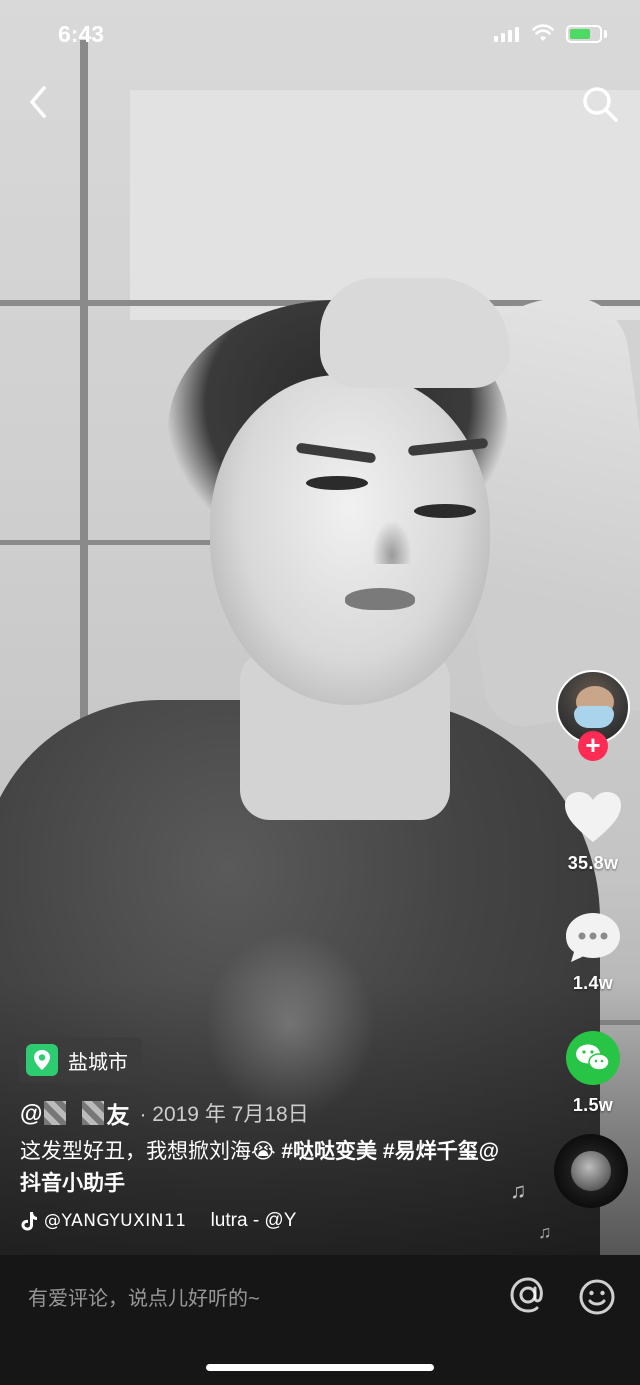 This screenshot has width=640, height=1385. I want to click on wifi-icon, so click(543, 32).